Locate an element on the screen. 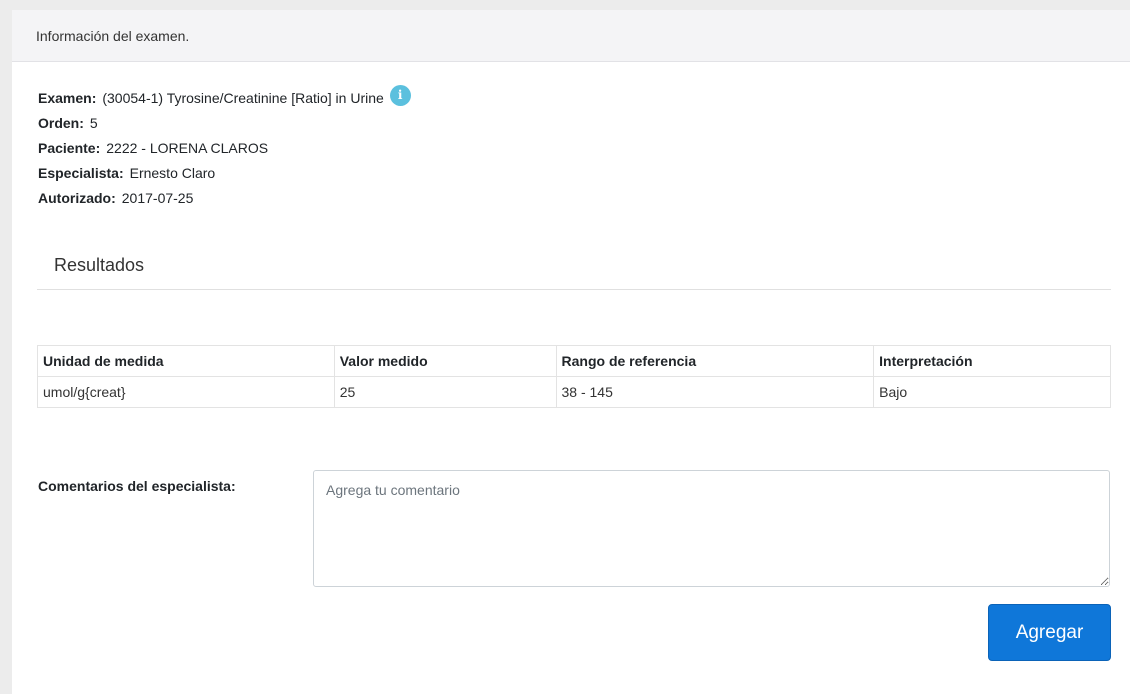  authorized-value: 2017-07-25 is located at coordinates (157, 198).